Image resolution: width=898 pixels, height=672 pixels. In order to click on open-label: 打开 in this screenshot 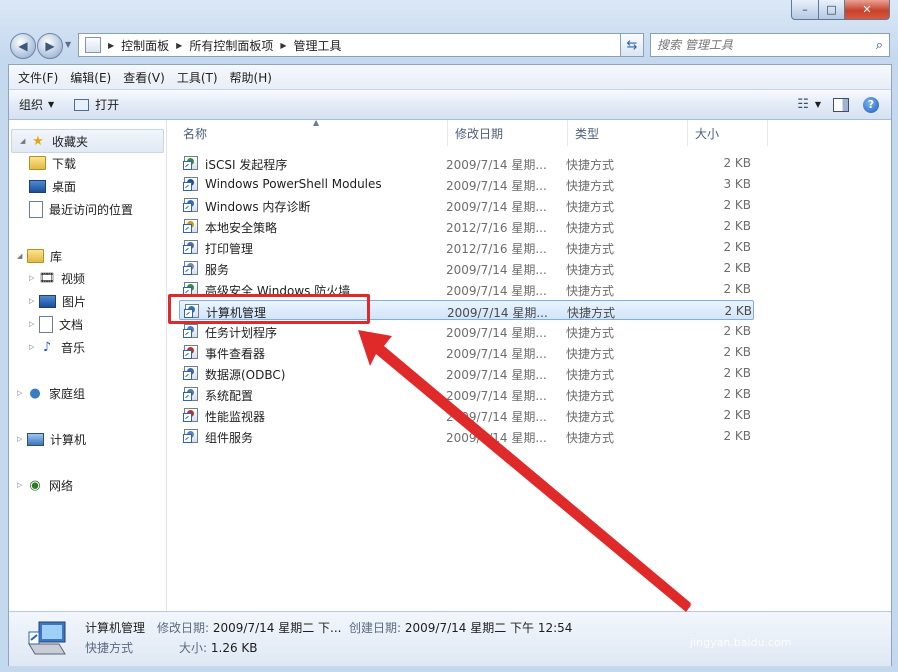, I will do `click(107, 105)`.